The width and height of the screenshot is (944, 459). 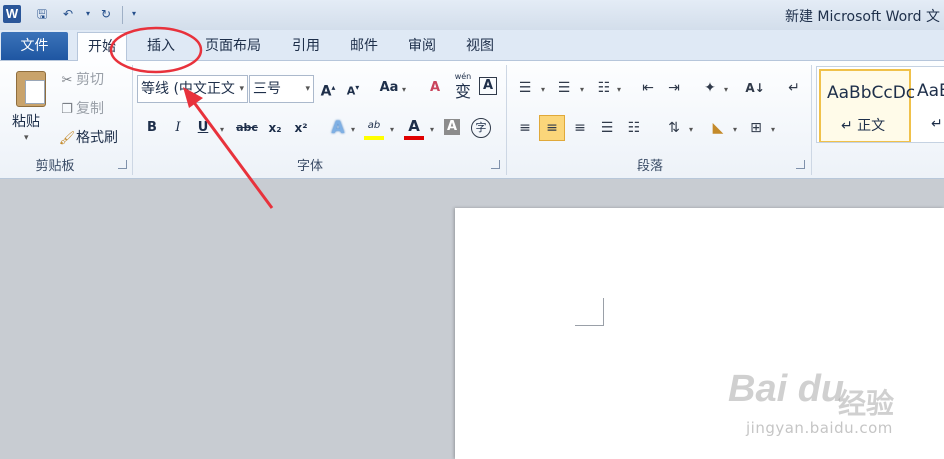 I want to click on italic-button: I, so click(x=178, y=128).